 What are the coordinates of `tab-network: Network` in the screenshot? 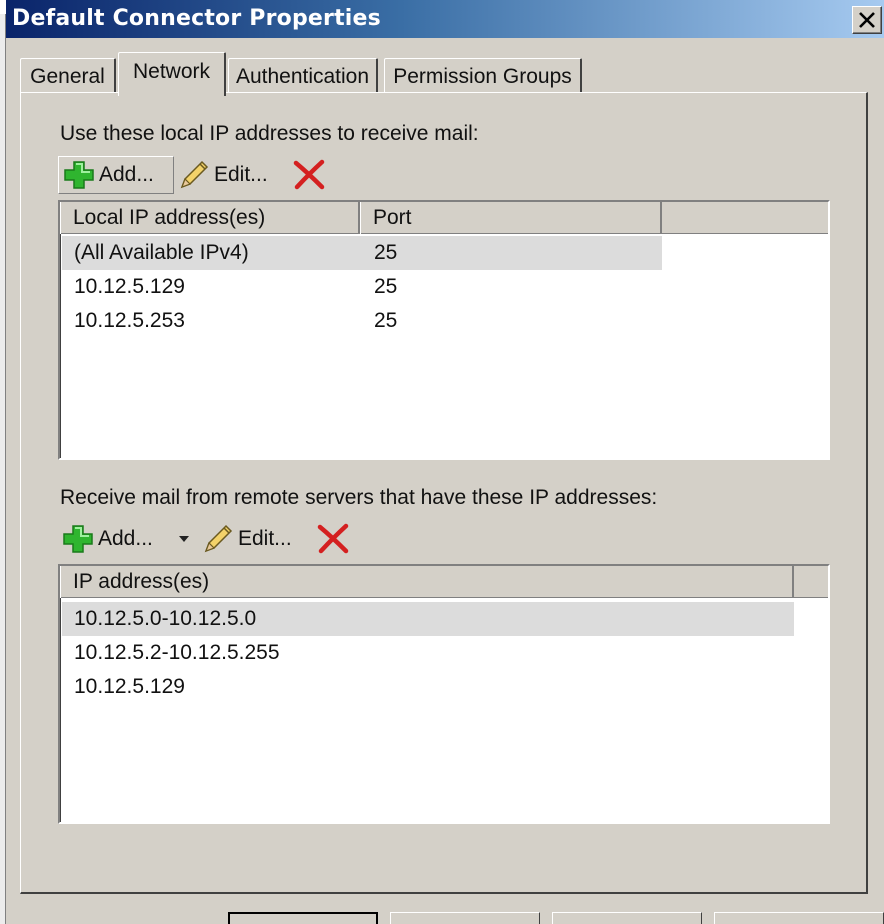 It's located at (172, 74).